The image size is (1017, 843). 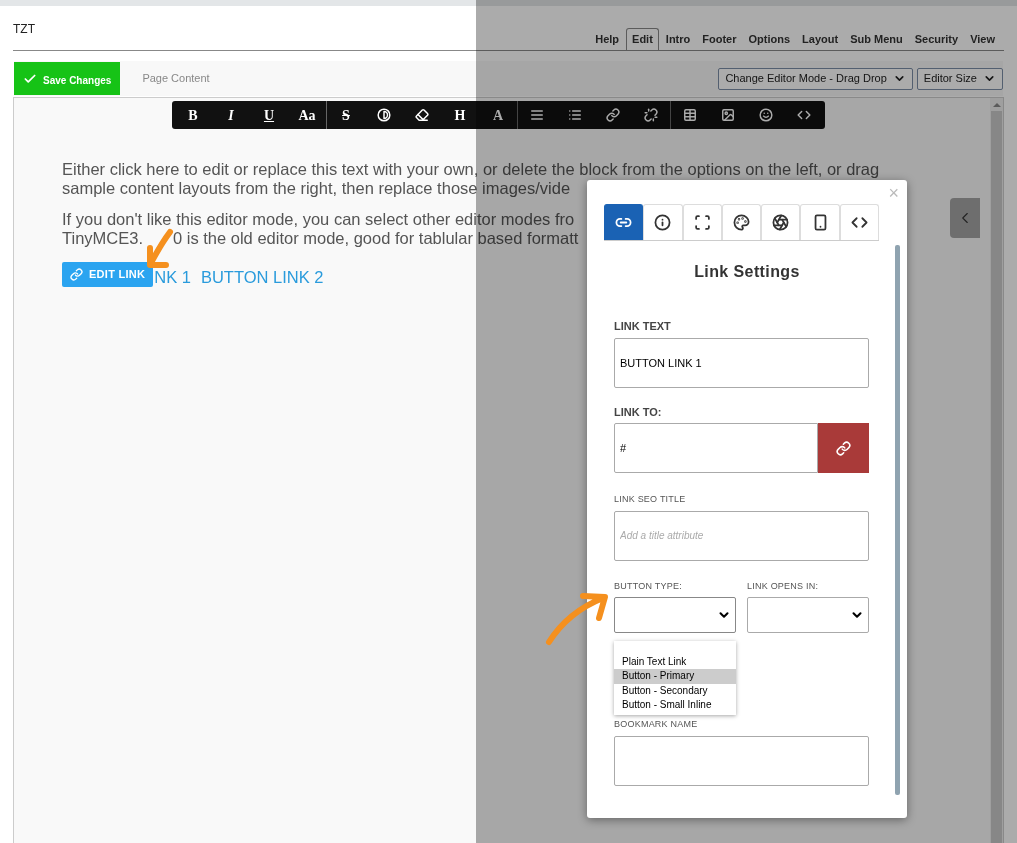 What do you see at coordinates (24, 29) in the screenshot?
I see `site-title: TZT` at bounding box center [24, 29].